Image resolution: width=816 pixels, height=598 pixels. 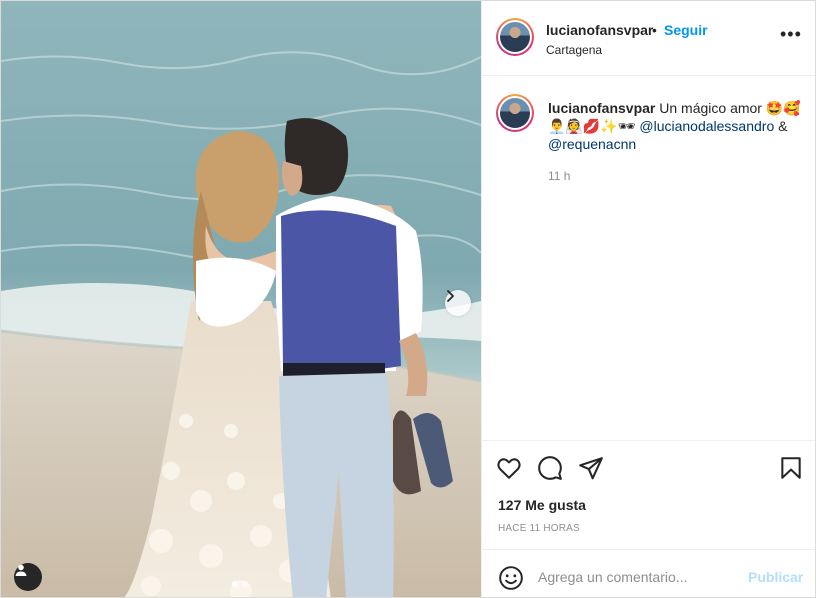 I want to click on caption-body: Un mágico amor 🤩🥰, so click(x=730, y=108).